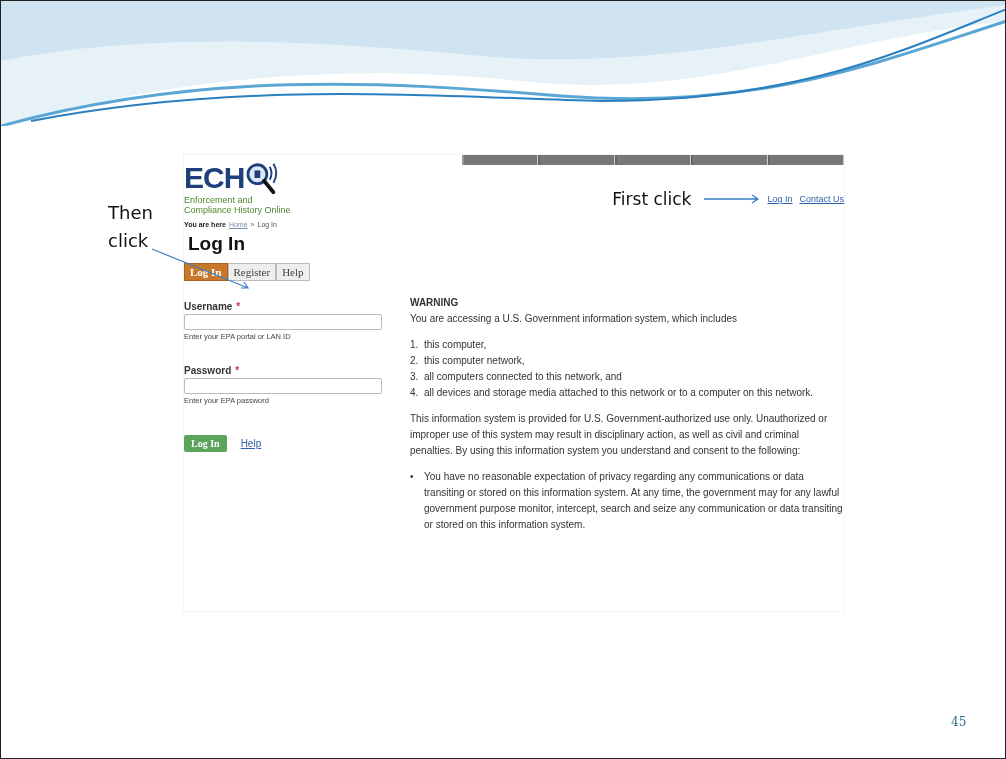  What do you see at coordinates (208, 306) in the screenshot?
I see `field-label: Username` at bounding box center [208, 306].